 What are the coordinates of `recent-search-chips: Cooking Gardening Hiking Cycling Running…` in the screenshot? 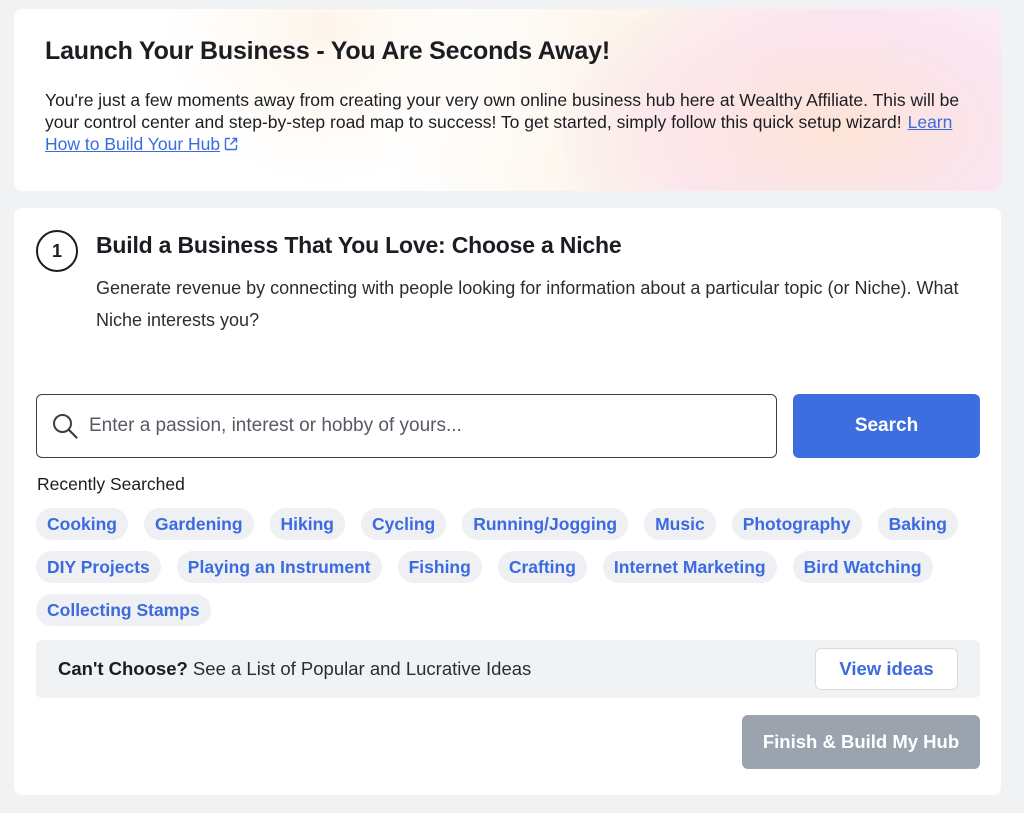 It's located at (511, 567).